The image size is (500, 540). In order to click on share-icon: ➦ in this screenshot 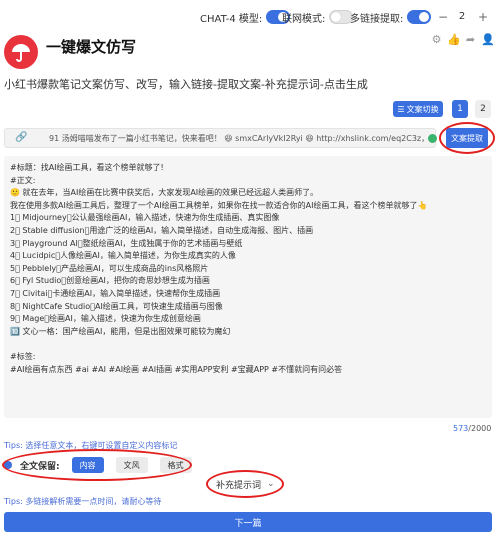, I will do `click(470, 39)`.